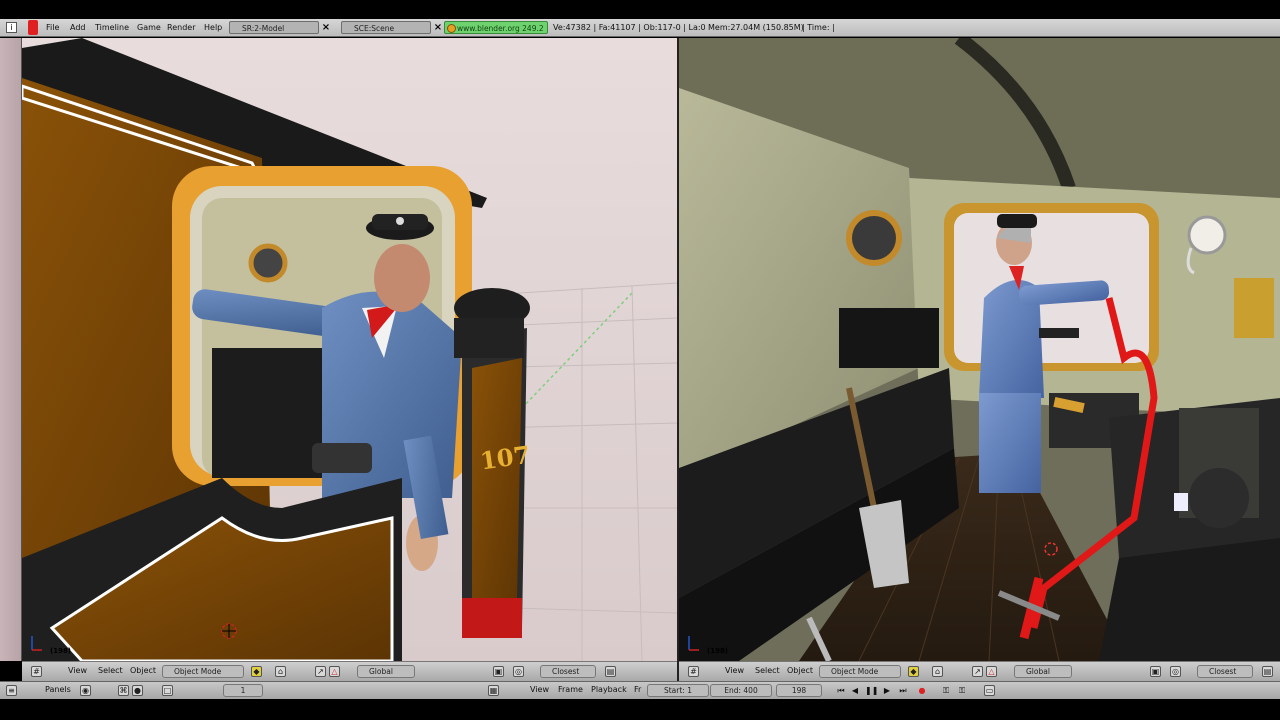 The width and height of the screenshot is (1280, 720). I want to click on start-frame-value: Start: 1, so click(677, 690).